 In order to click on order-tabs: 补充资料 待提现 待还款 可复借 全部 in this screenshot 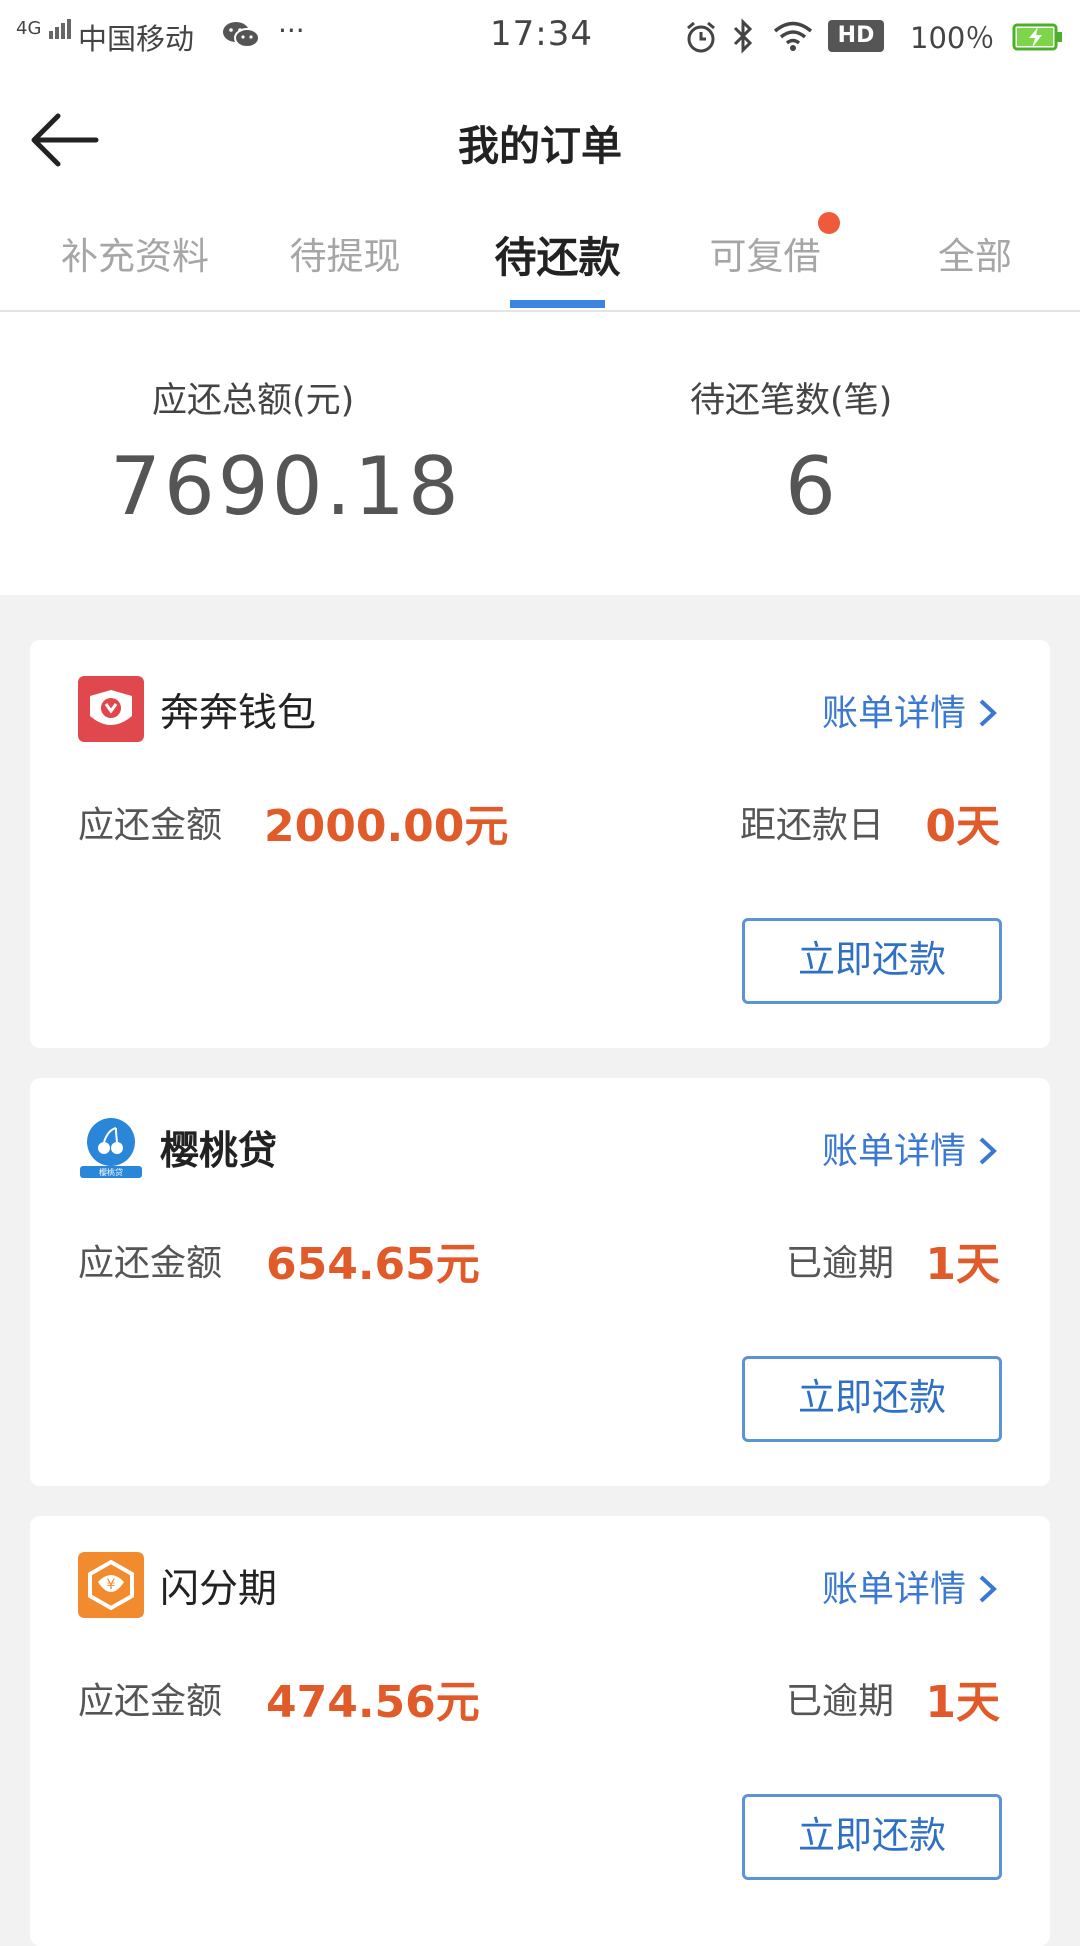, I will do `click(540, 267)`.